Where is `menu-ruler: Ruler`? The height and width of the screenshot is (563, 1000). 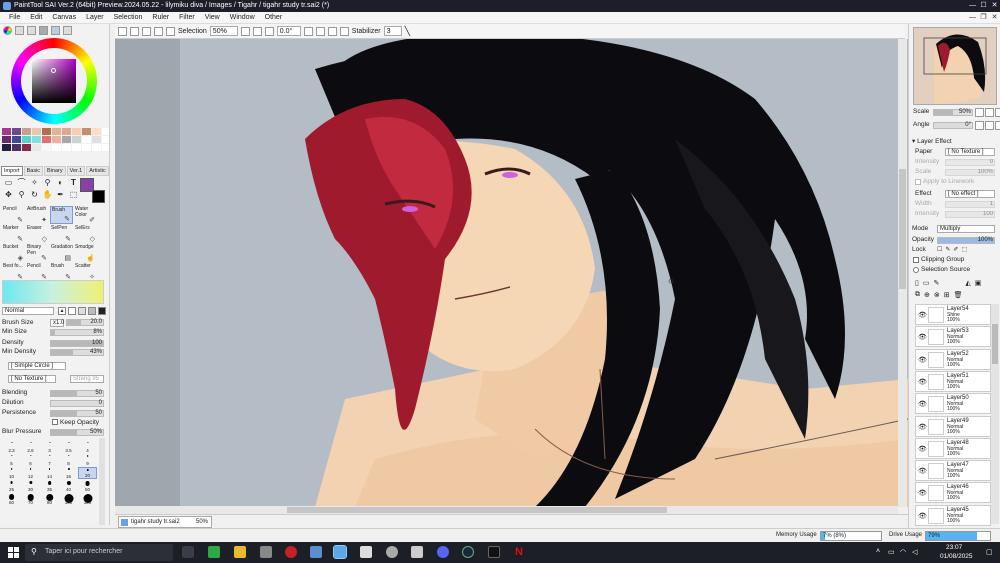
menu-ruler: Ruler is located at coordinates (160, 17).